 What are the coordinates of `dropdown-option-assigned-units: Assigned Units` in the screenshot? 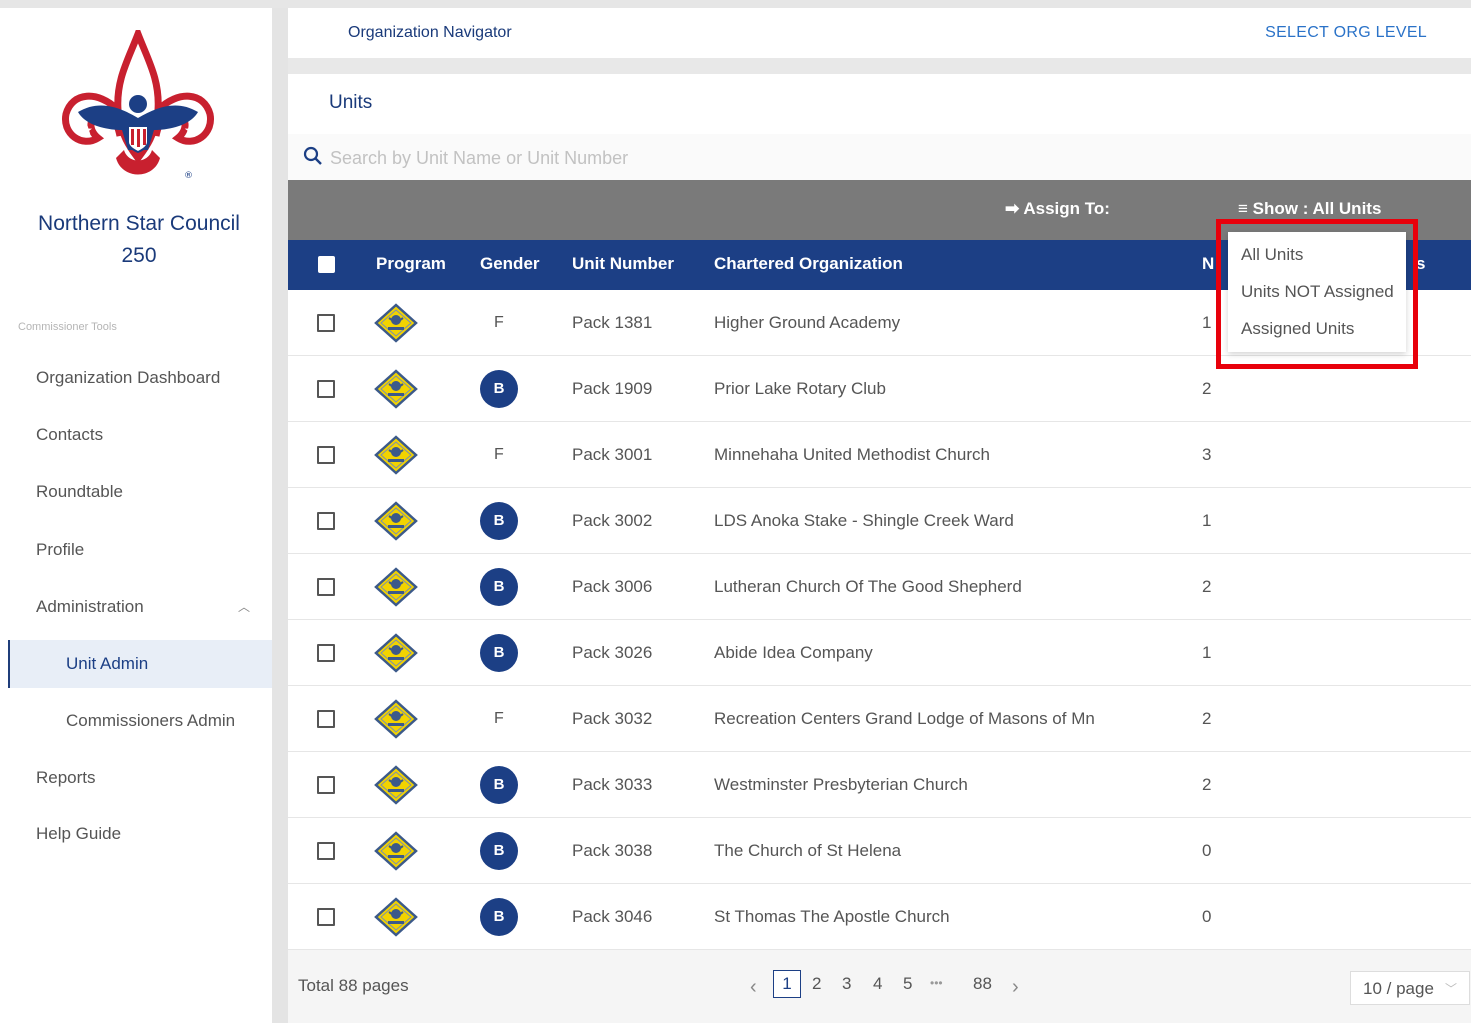 It's located at (1297, 329).